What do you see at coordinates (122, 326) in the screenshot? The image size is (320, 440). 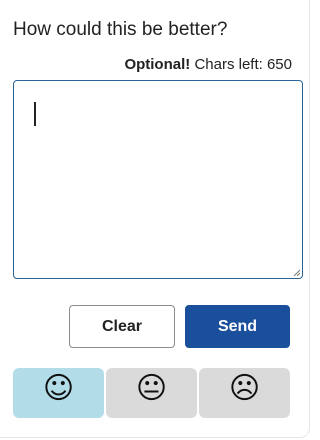 I see `clear-button: Clear` at bounding box center [122, 326].